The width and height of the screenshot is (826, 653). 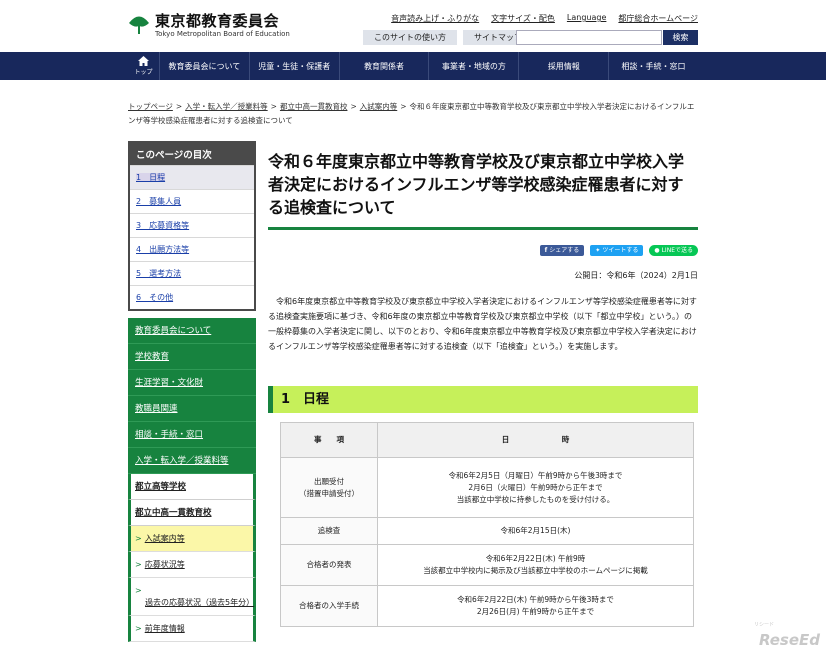 What do you see at coordinates (192, 565) in the screenshot?
I see `side-nav-sub-applications: > 応募状況等` at bounding box center [192, 565].